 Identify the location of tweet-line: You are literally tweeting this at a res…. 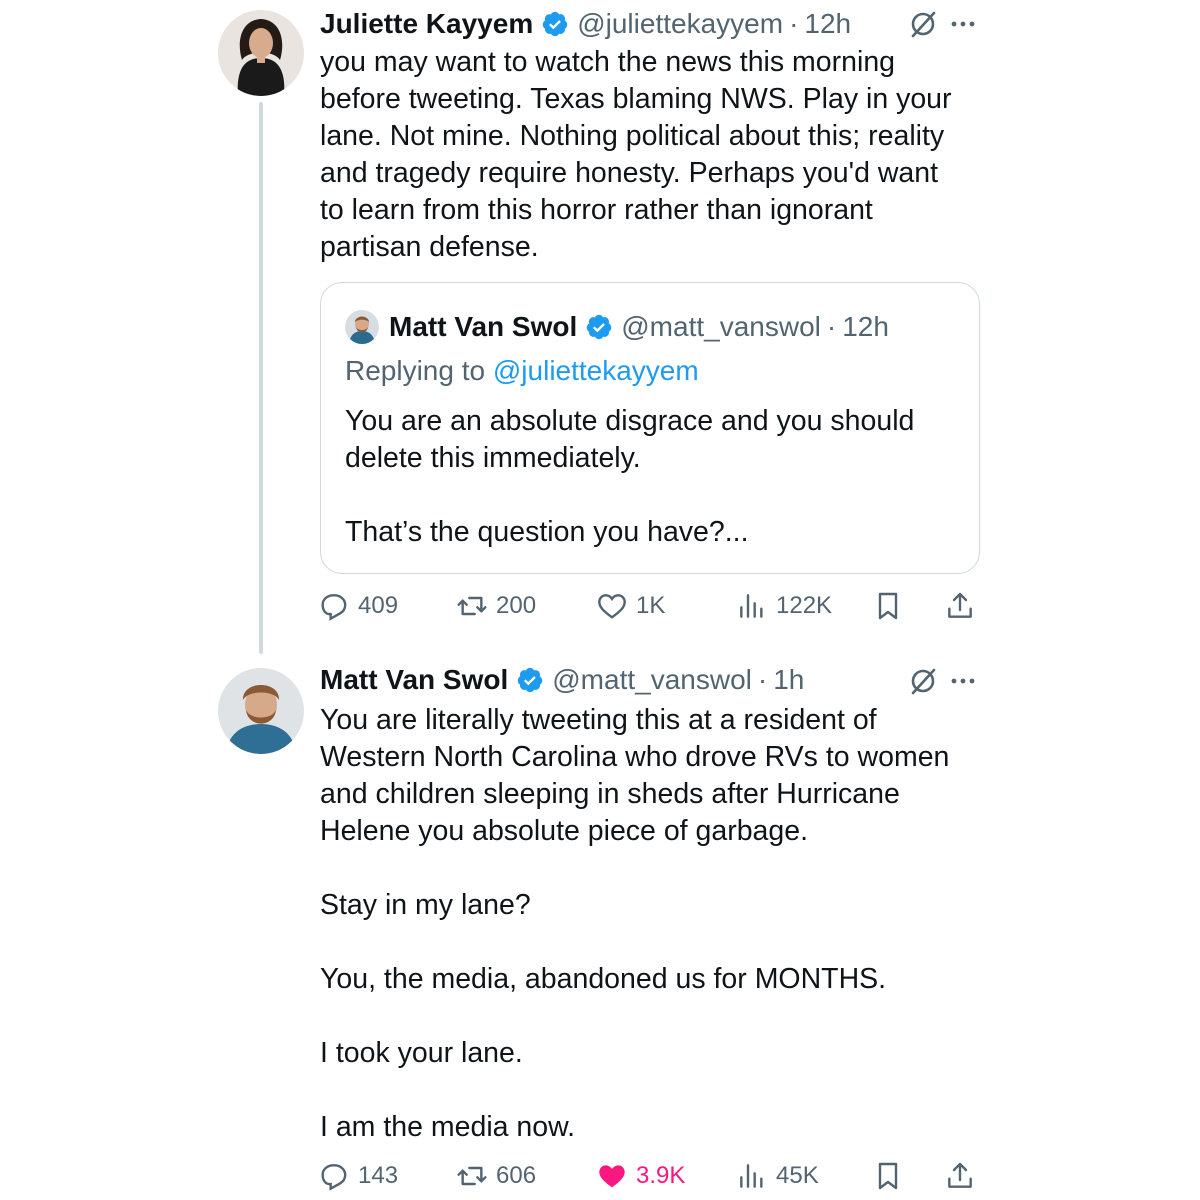
(598, 720).